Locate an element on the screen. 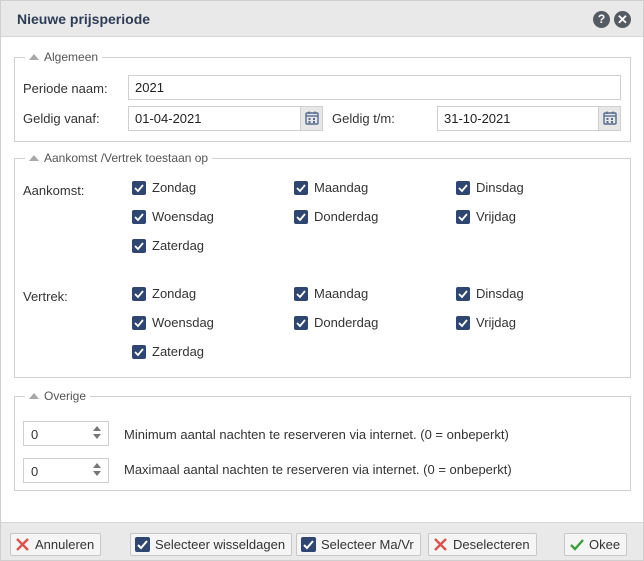 The image size is (644, 561). valid-from-date-field: 01-04-2021 is located at coordinates (225, 118).